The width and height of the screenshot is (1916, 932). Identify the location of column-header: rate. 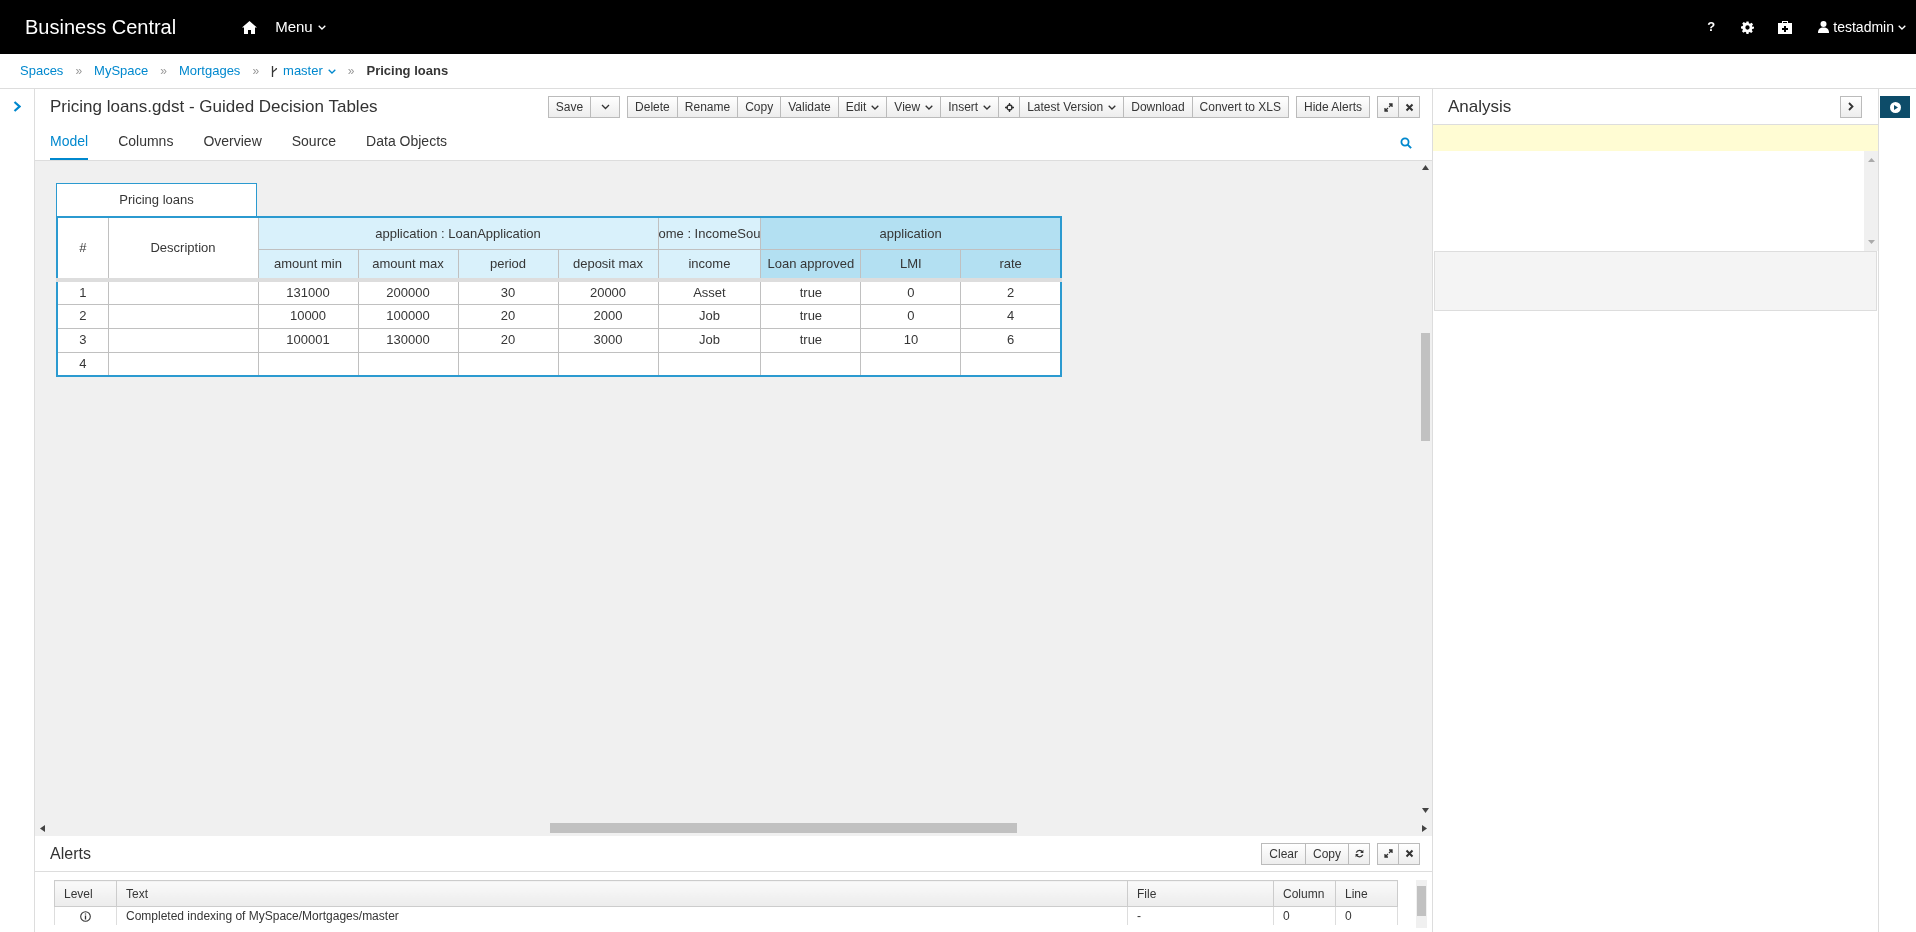
(1010, 264).